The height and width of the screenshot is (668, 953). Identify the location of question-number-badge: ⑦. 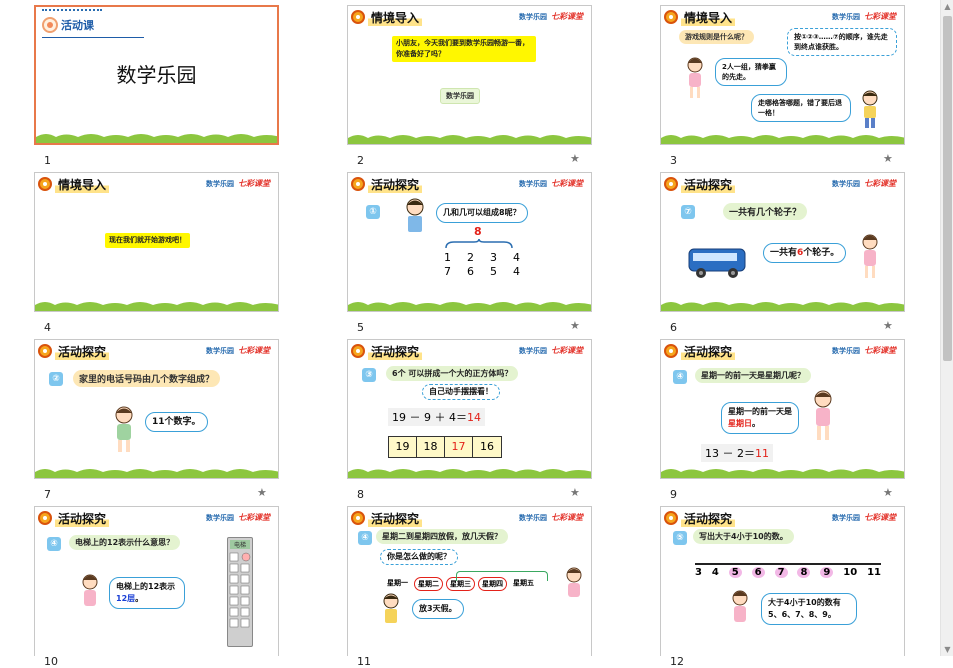
(688, 212).